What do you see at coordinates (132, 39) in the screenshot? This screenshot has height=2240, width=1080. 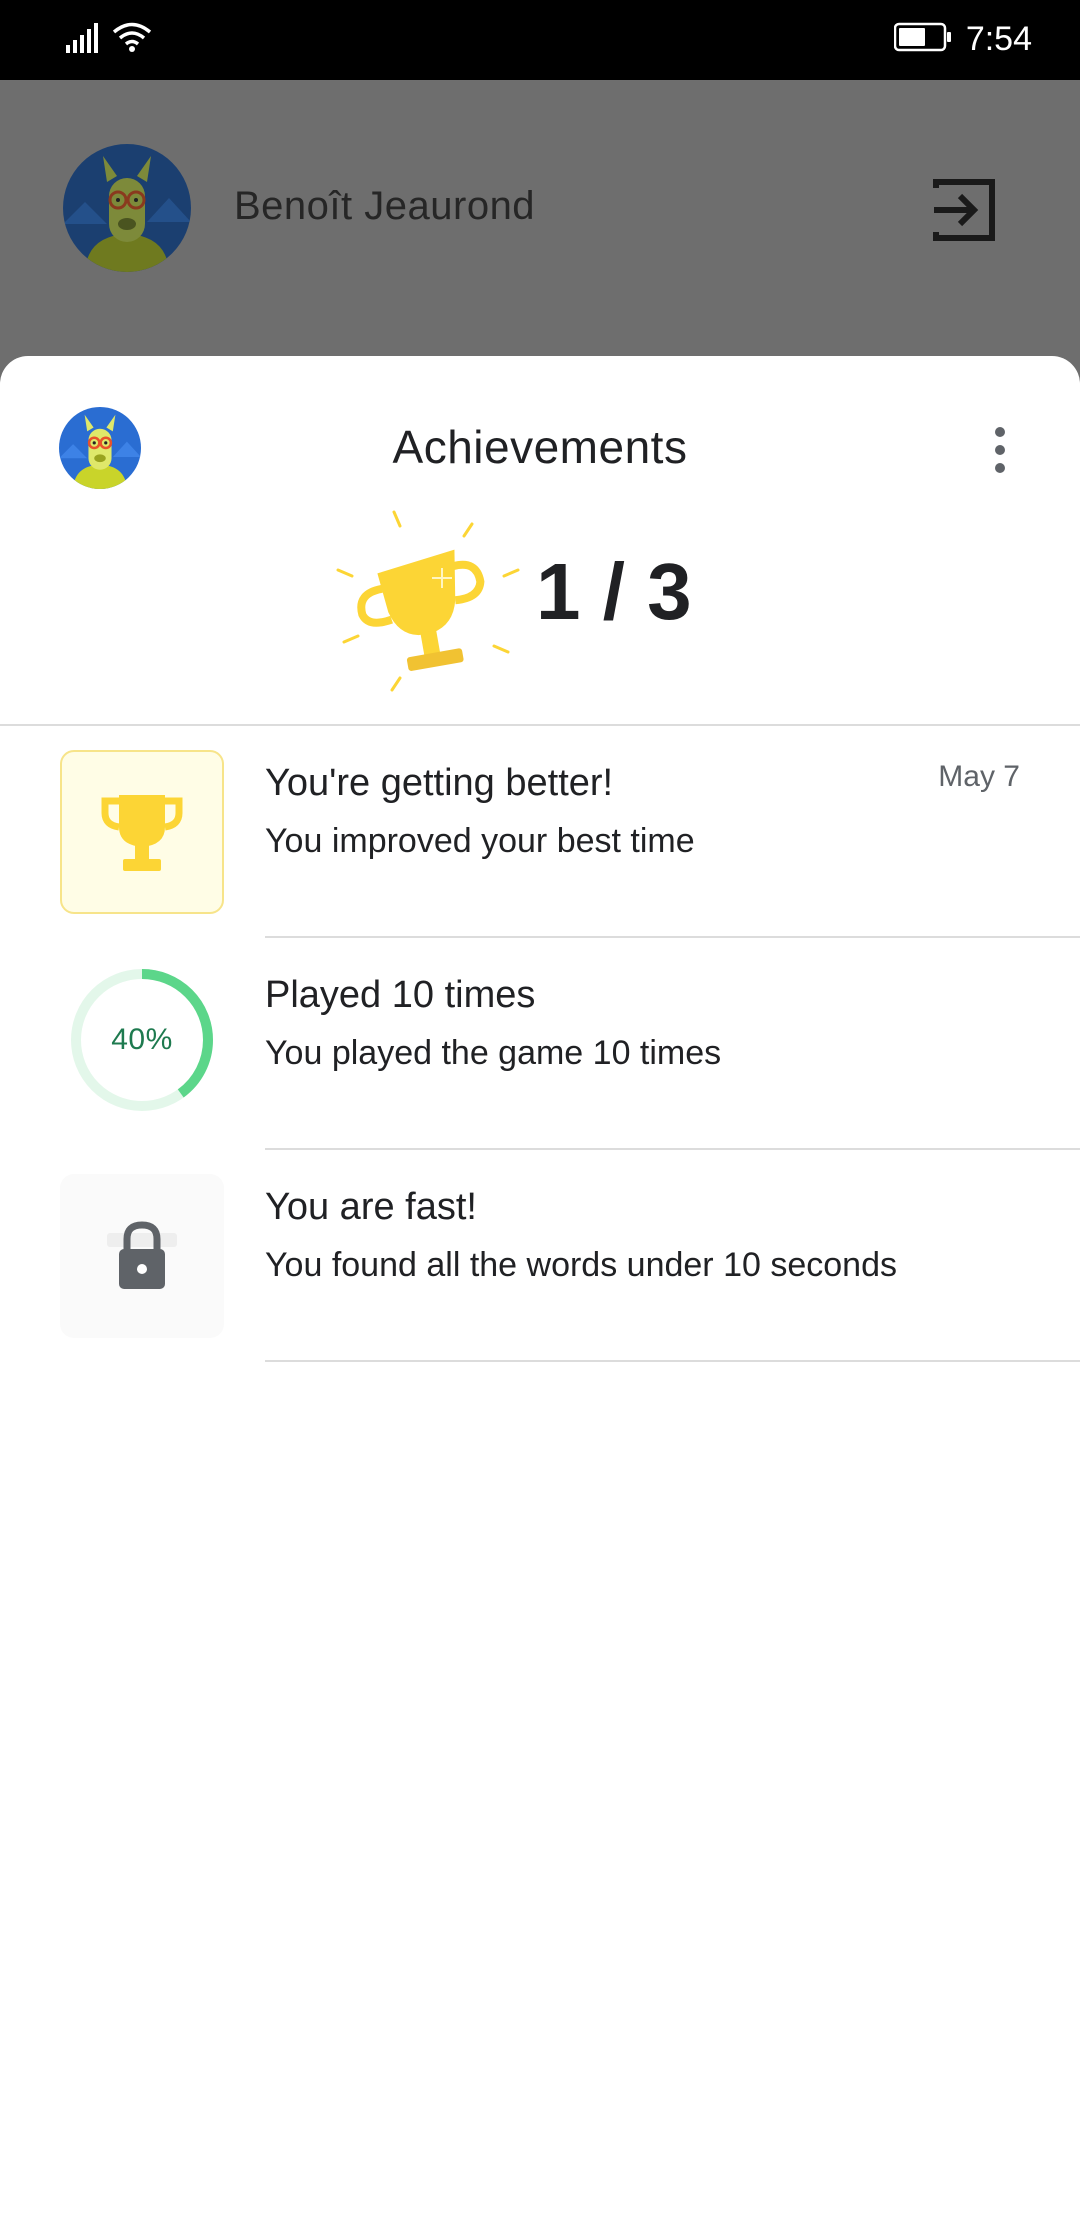 I see `wifi-icon` at bounding box center [132, 39].